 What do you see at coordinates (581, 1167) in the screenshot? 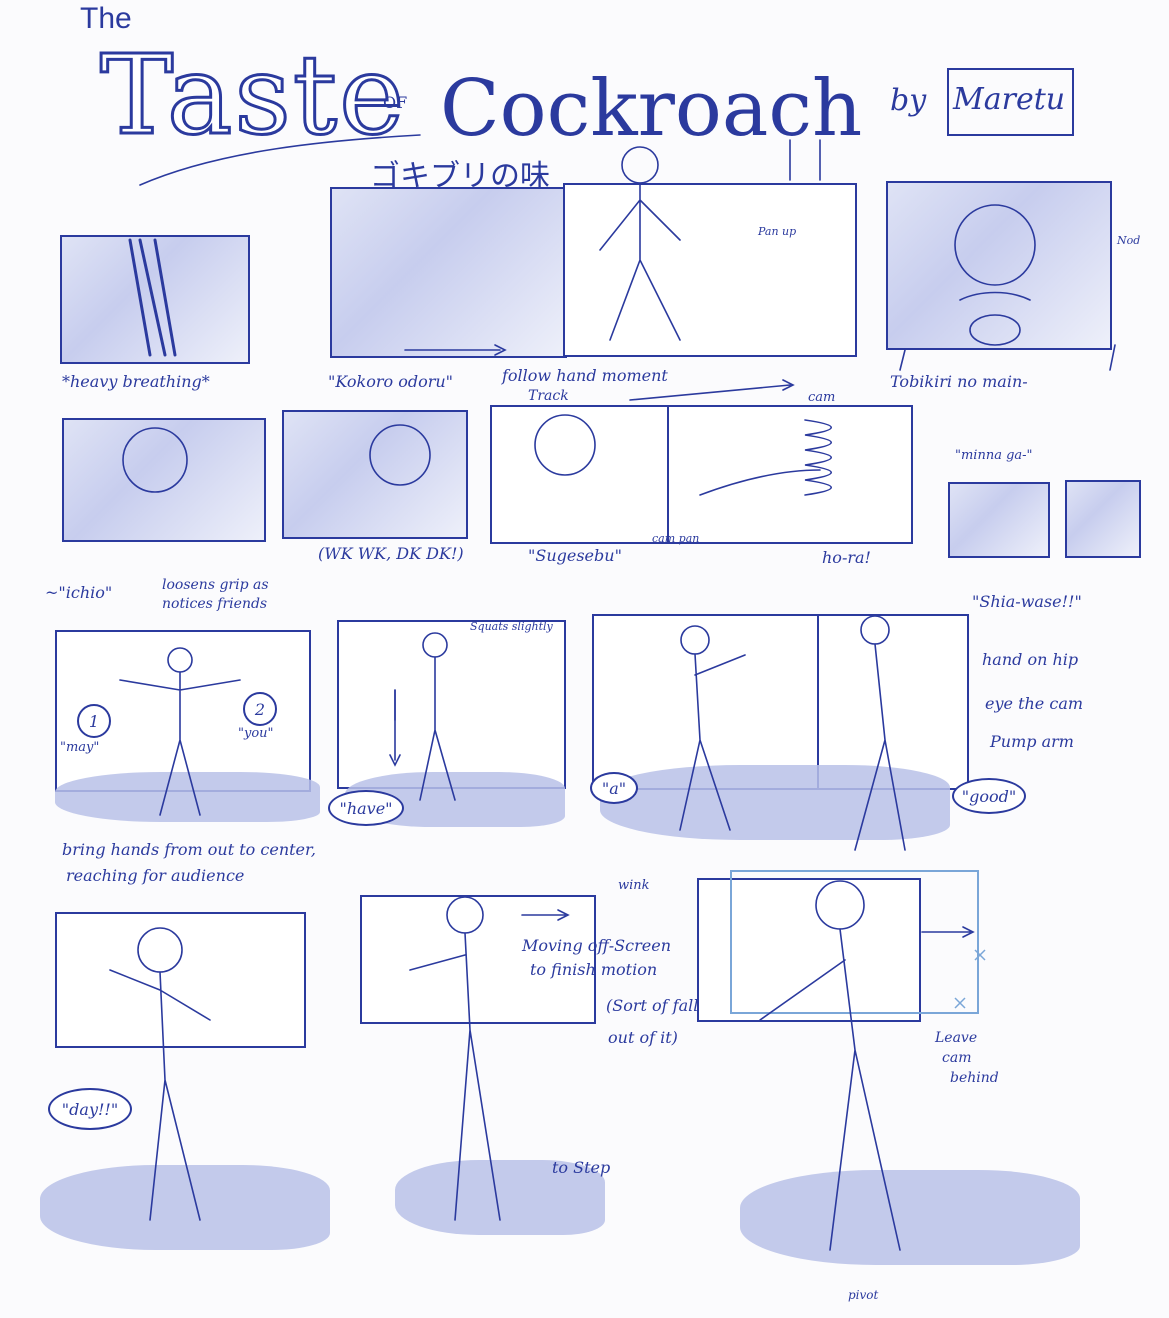
I see `note-to-step: to Step` at bounding box center [581, 1167].